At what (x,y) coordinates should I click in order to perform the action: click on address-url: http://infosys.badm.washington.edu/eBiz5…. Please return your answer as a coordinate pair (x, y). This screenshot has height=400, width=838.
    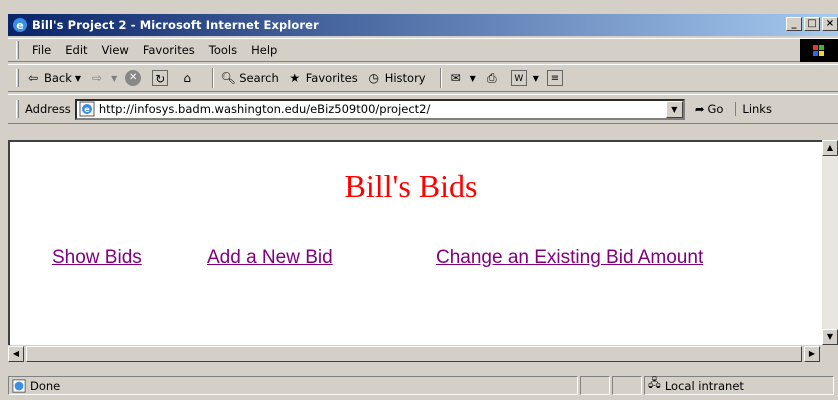
    Looking at the image, I should click on (264, 109).